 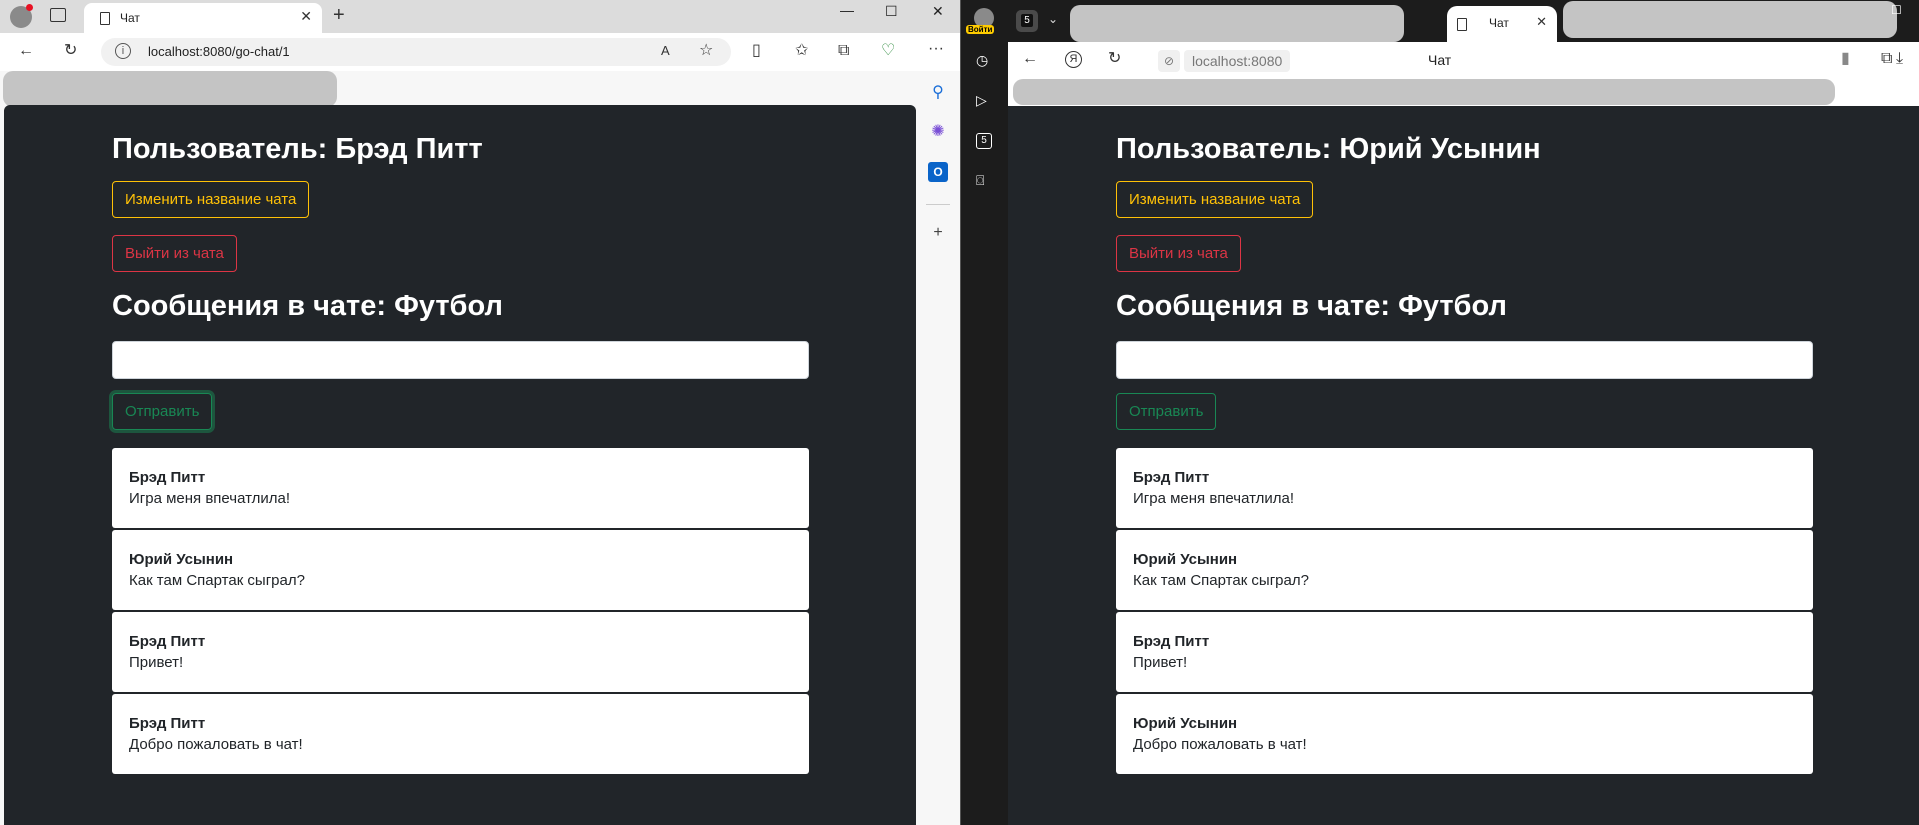 What do you see at coordinates (1896, 10) in the screenshot?
I see `restore-window-icon: ☐` at bounding box center [1896, 10].